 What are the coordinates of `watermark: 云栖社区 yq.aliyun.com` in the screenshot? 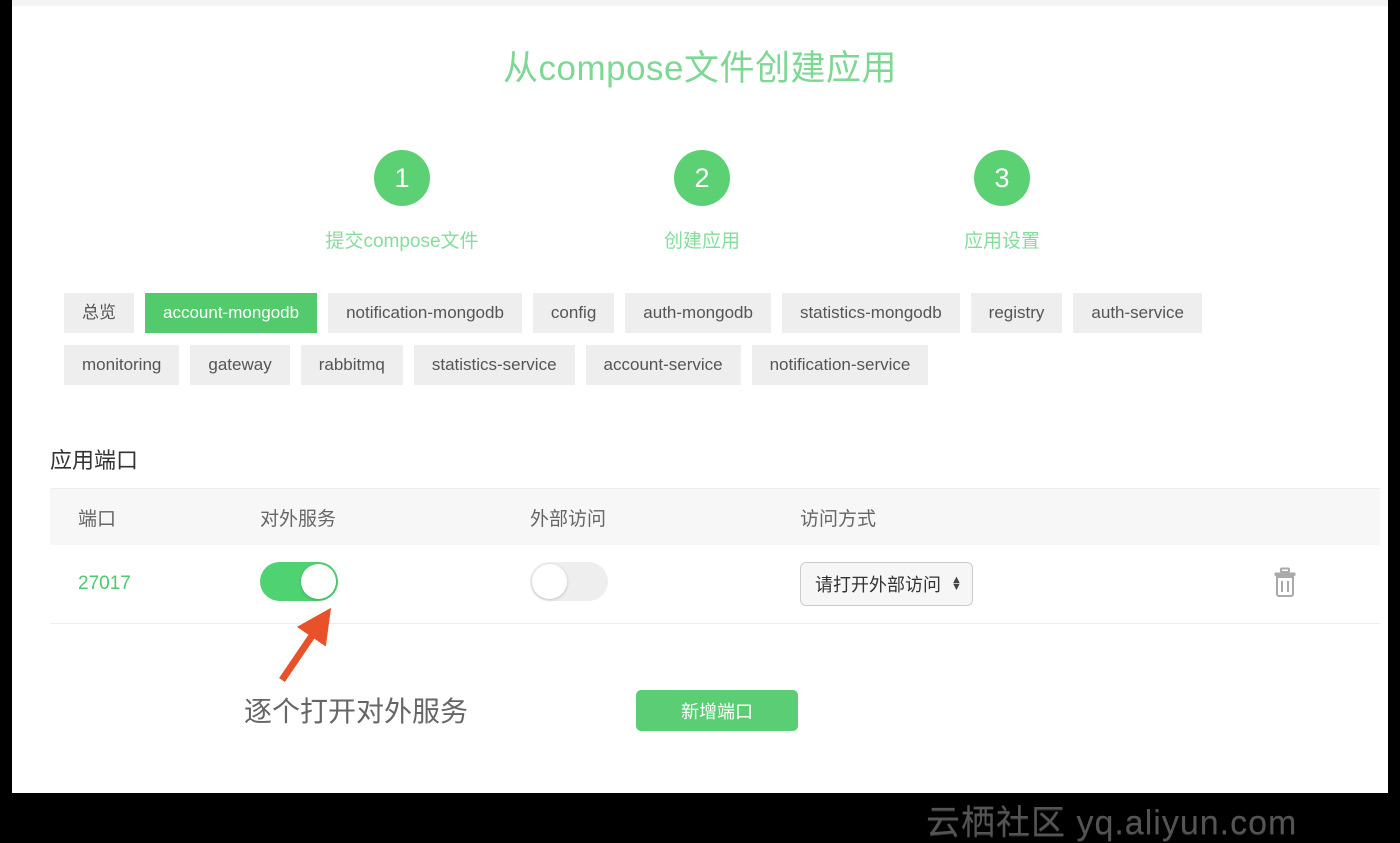 It's located at (1112, 823).